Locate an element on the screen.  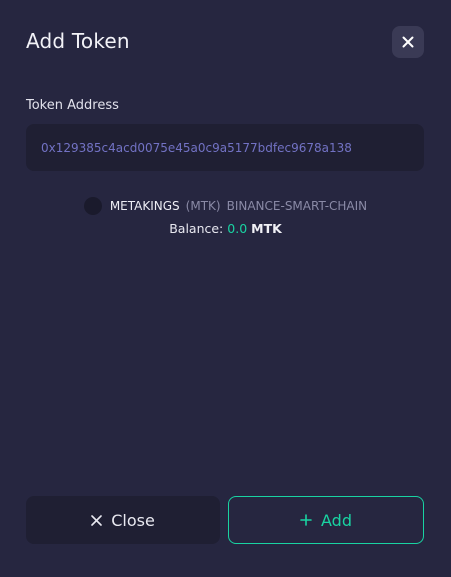
balance-unit: MTK is located at coordinates (266, 228).